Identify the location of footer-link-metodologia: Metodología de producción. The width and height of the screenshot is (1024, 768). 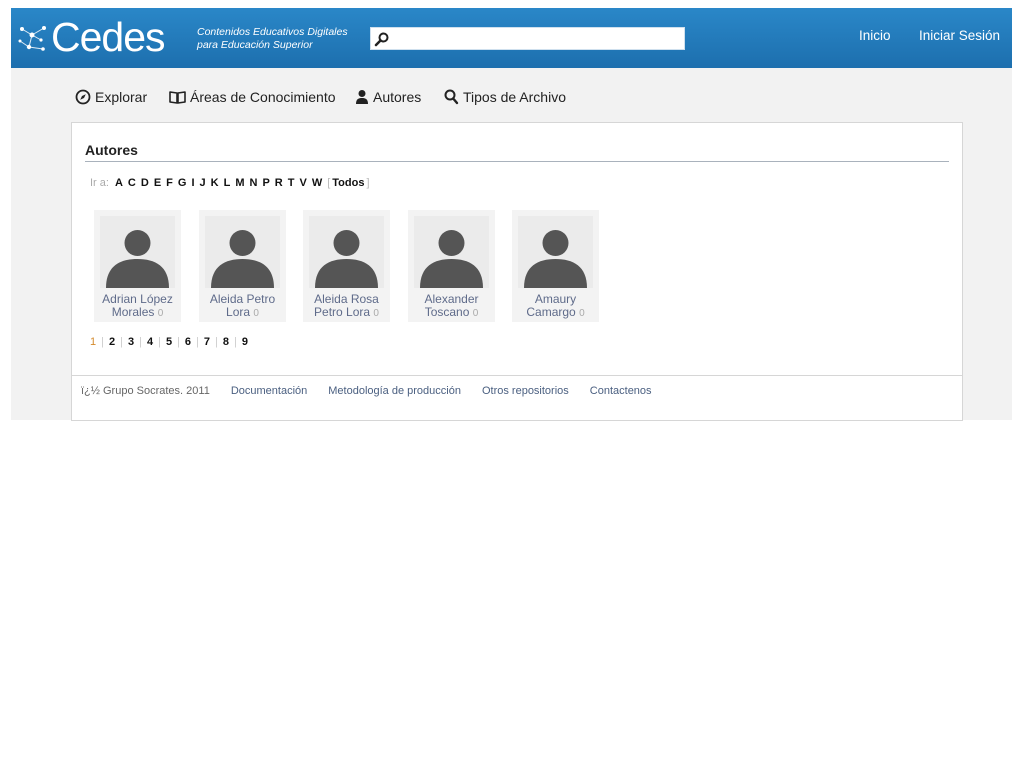
(394, 391).